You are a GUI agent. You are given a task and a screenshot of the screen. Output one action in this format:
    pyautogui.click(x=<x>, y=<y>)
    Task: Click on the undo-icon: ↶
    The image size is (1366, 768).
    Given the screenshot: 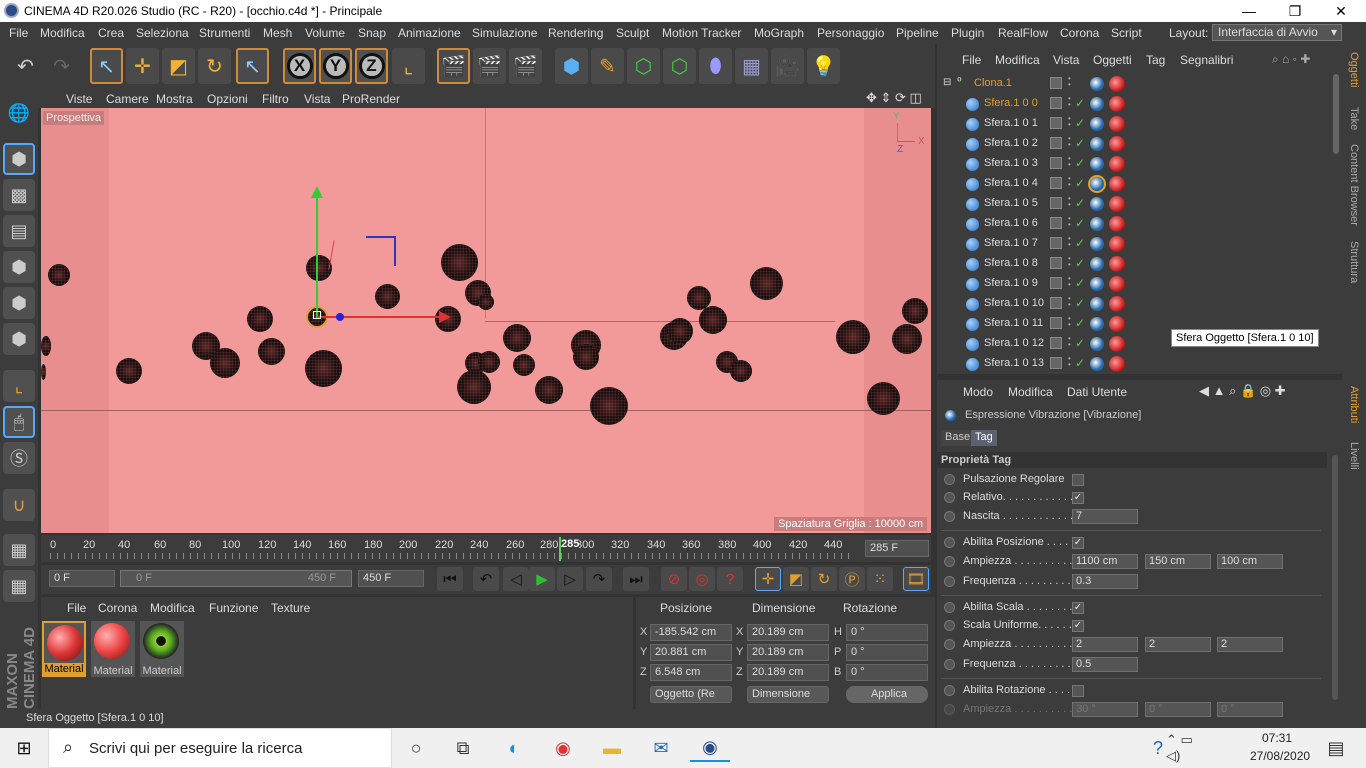 What is the action you would take?
    pyautogui.click(x=25, y=66)
    